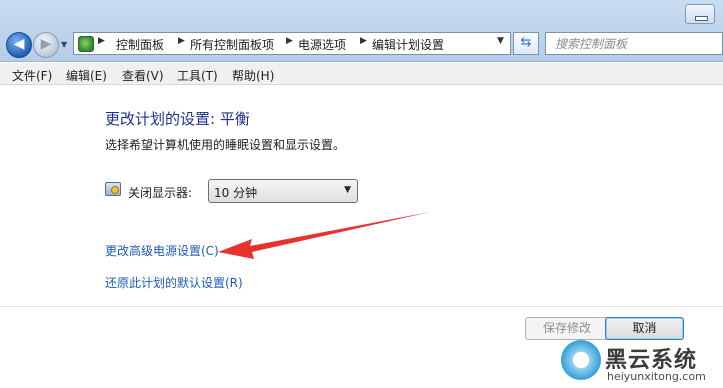 Image resolution: width=723 pixels, height=388 pixels. I want to click on search-box, so click(634, 43).